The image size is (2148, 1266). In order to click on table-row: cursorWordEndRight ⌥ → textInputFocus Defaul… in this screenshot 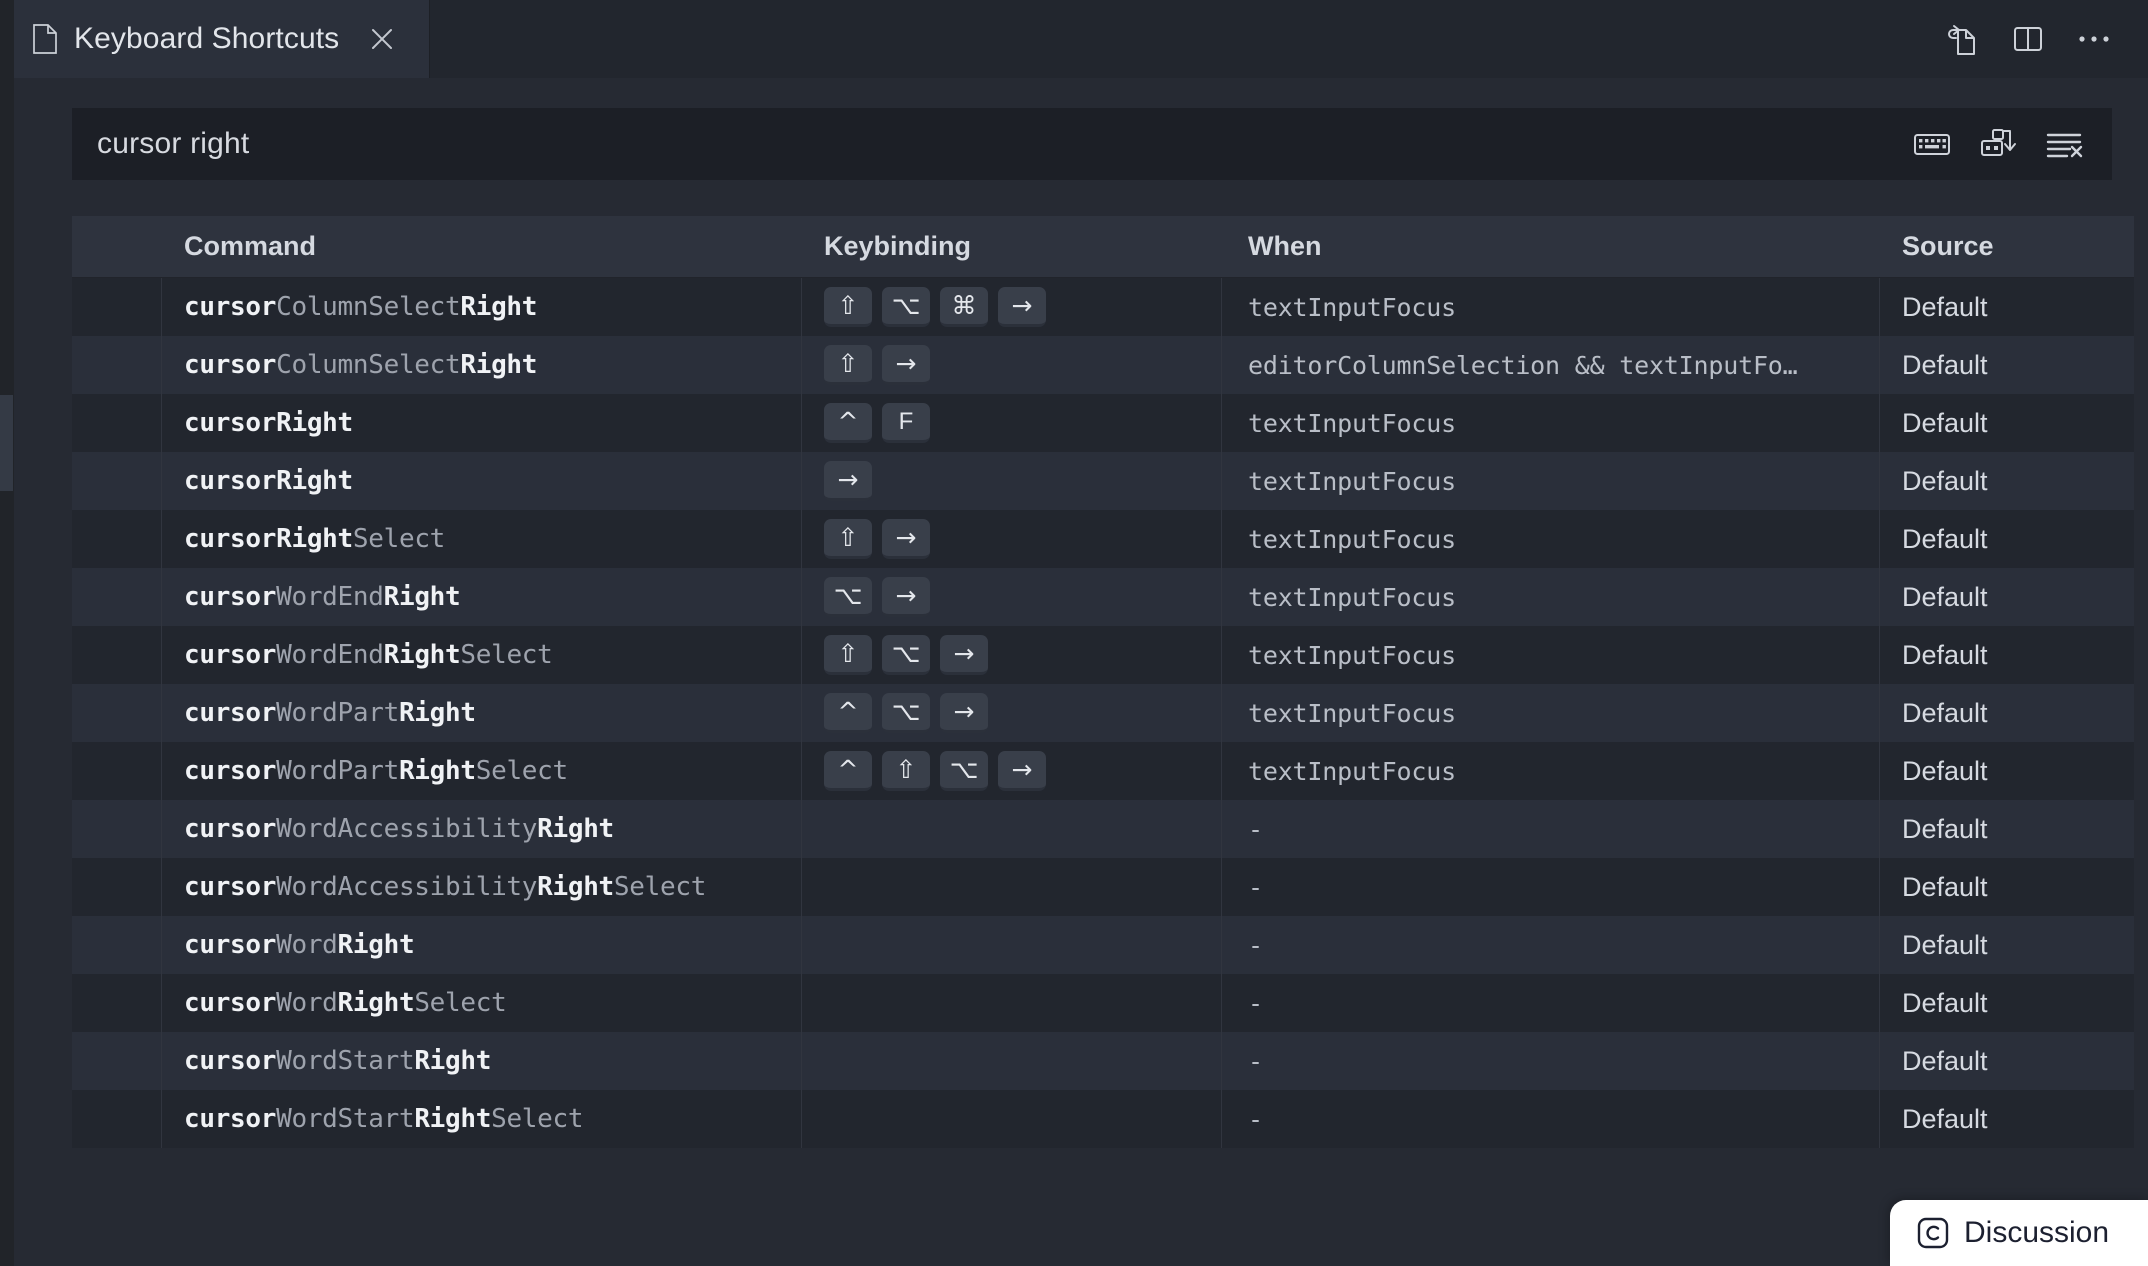, I will do `click(1103, 597)`.